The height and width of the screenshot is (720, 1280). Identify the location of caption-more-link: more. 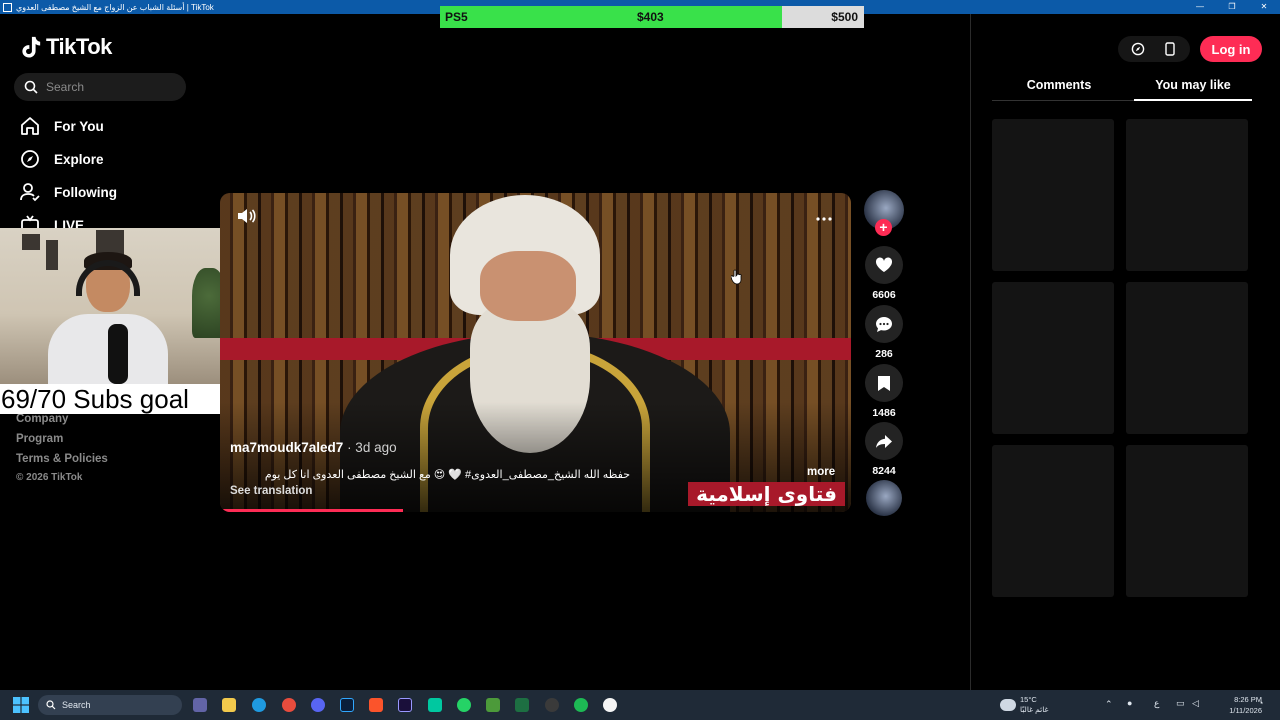
(821, 472).